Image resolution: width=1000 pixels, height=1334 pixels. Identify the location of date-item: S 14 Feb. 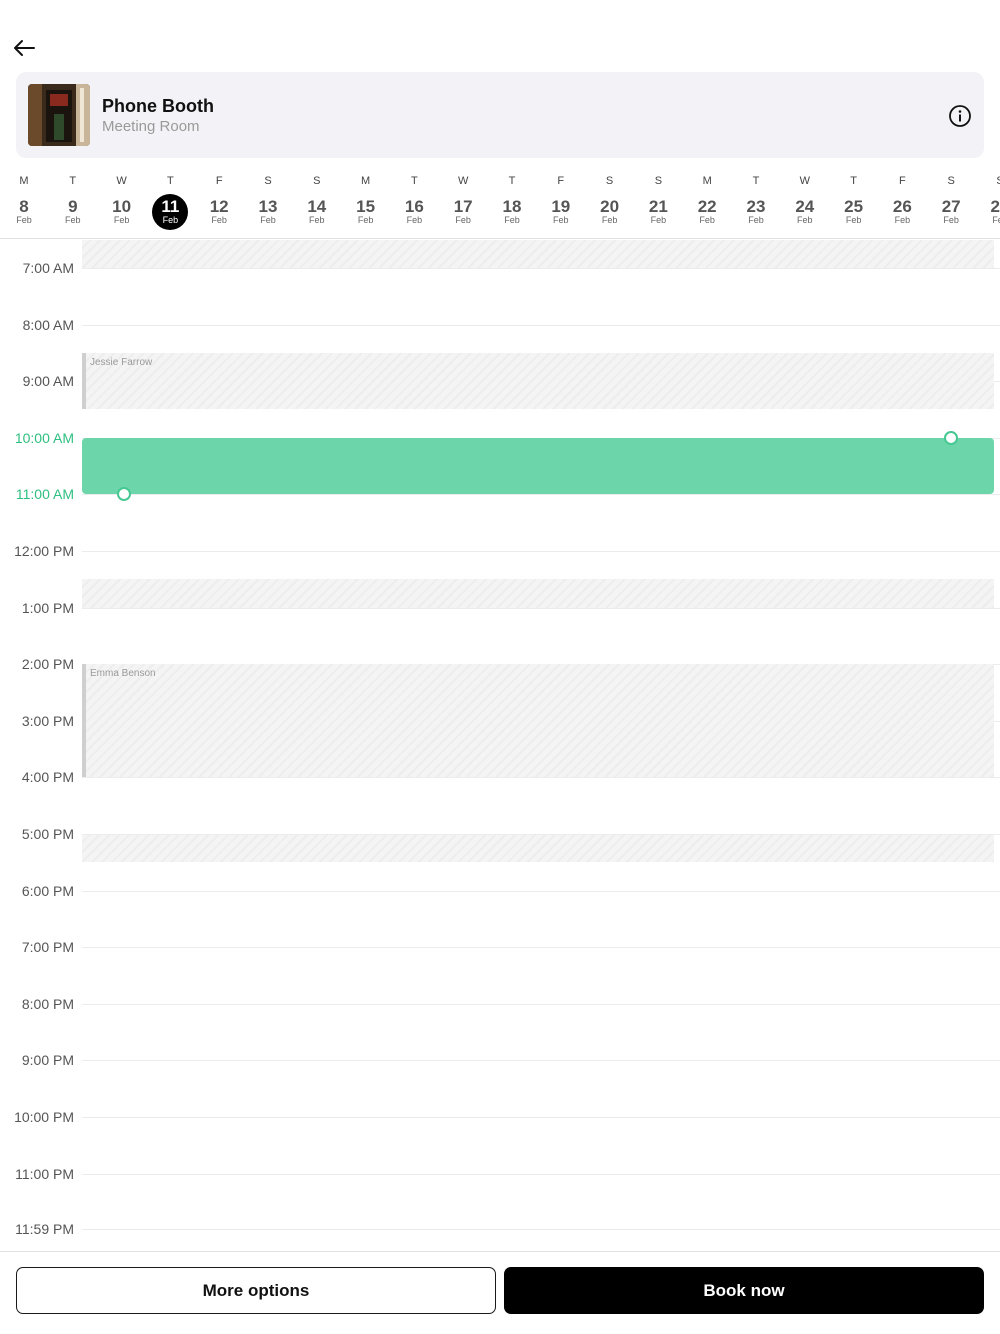
(317, 200).